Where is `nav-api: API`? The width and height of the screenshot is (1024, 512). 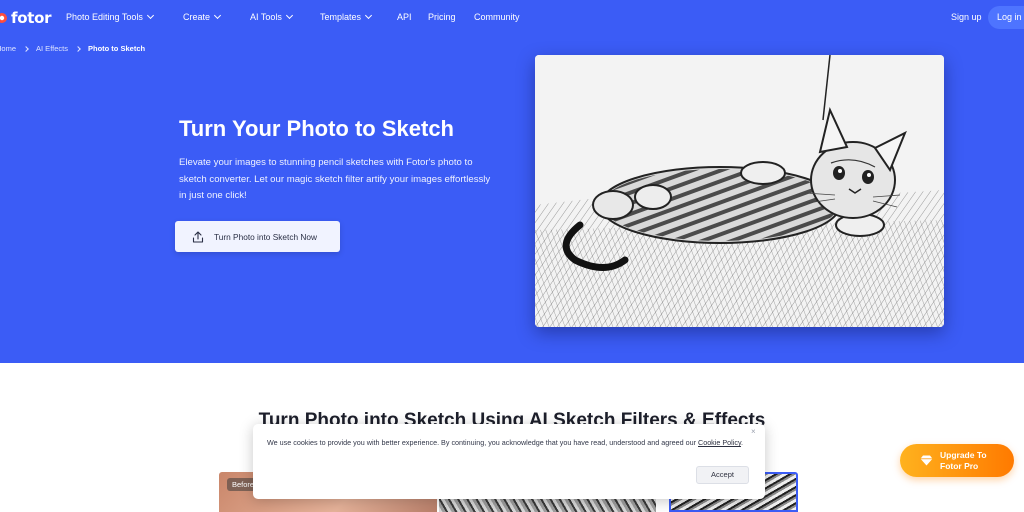 nav-api: API is located at coordinates (404, 17).